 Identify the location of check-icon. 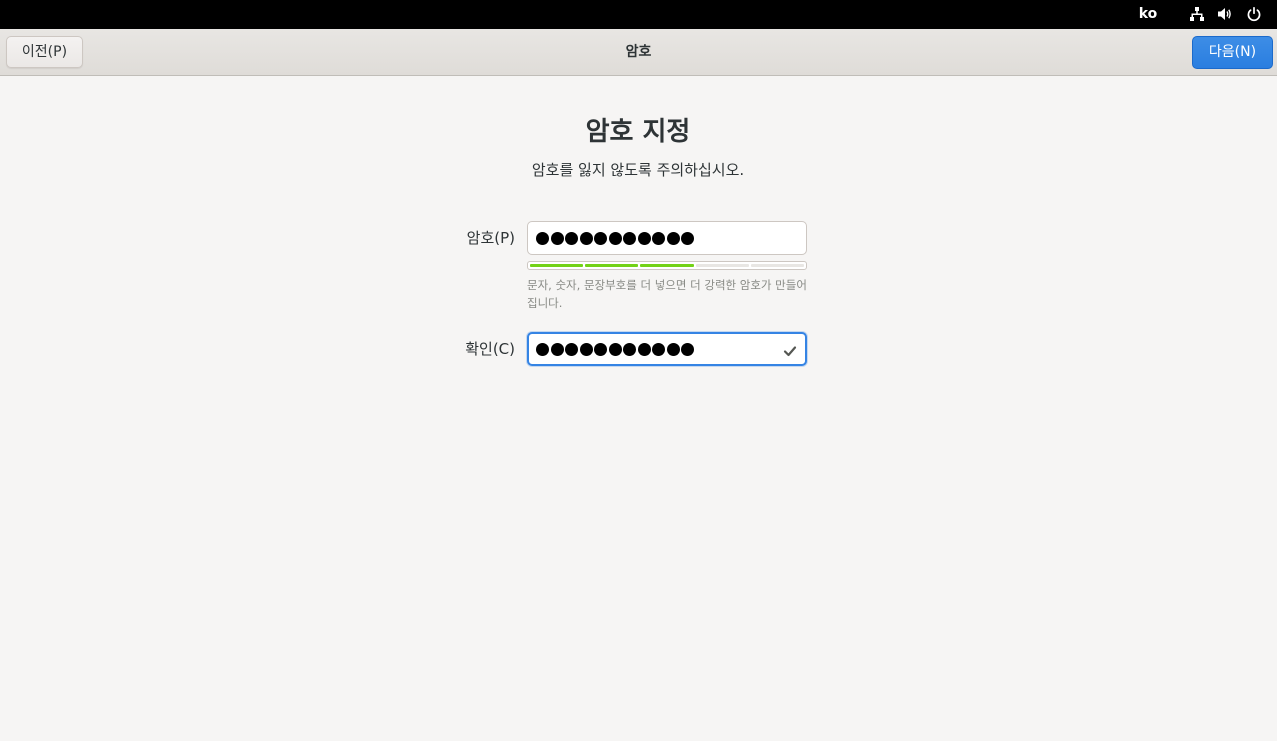
(790, 350).